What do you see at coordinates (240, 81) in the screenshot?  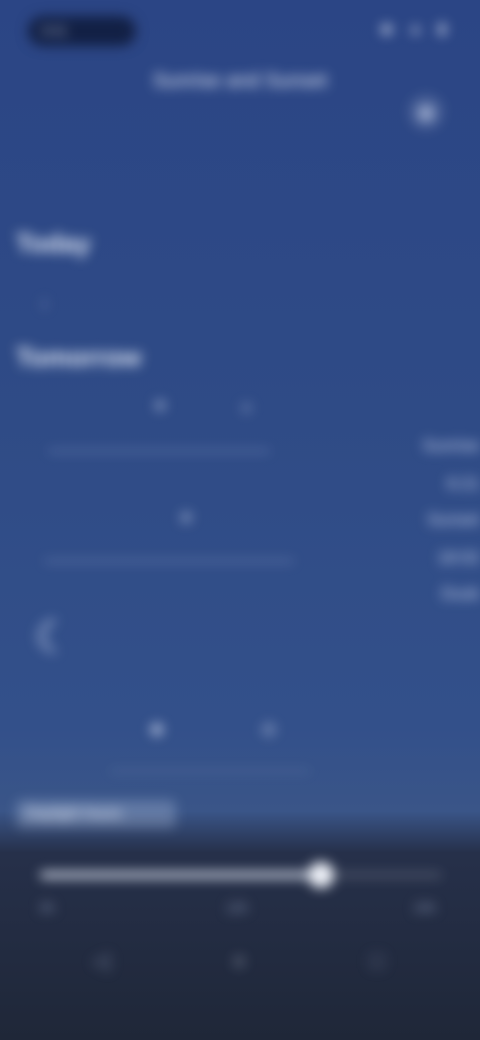 I see `page-title: Sunrise and Sunset` at bounding box center [240, 81].